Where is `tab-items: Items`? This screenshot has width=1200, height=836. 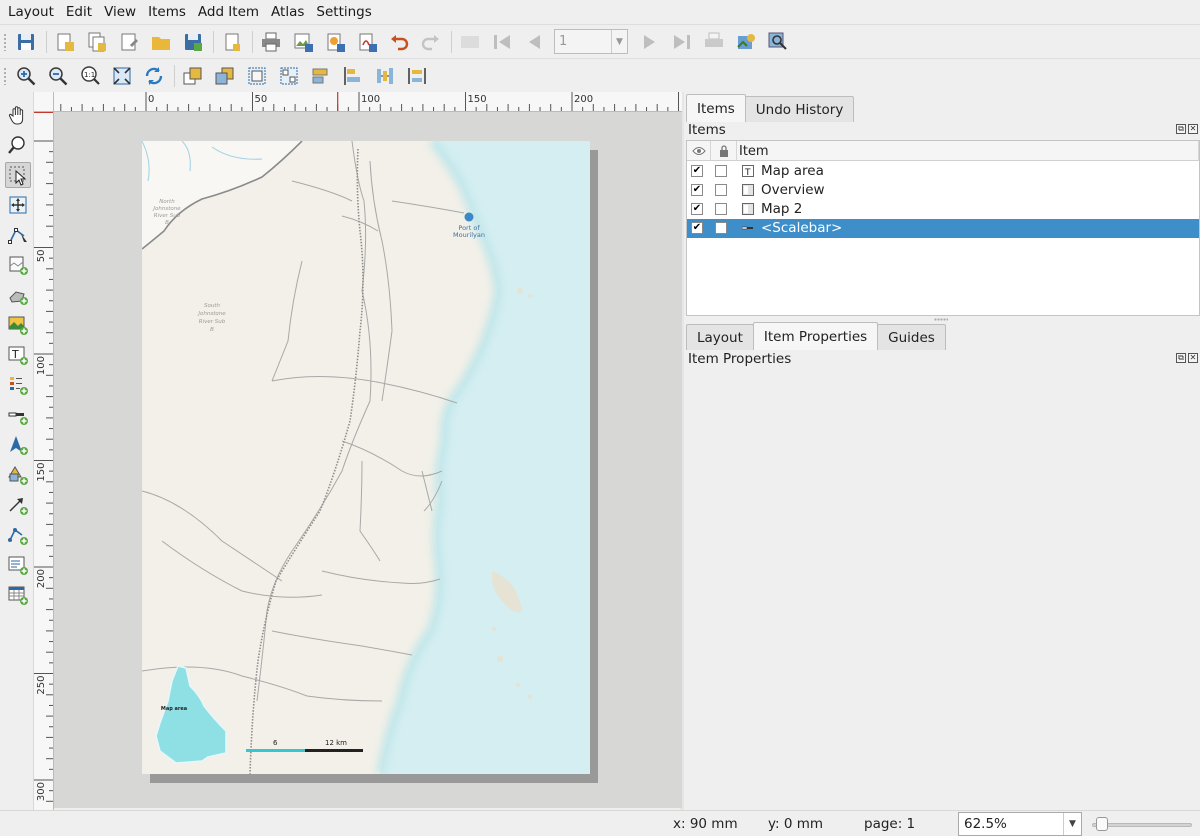 tab-items: Items is located at coordinates (716, 108).